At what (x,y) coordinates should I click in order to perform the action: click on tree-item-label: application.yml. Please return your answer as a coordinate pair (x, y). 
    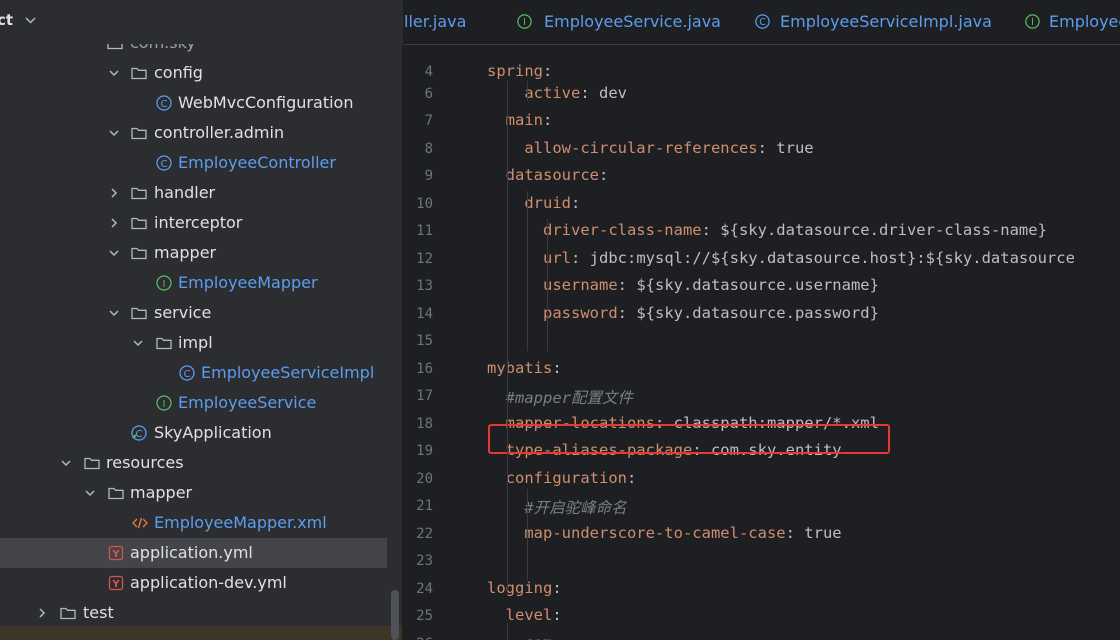
    Looking at the image, I should click on (191, 552).